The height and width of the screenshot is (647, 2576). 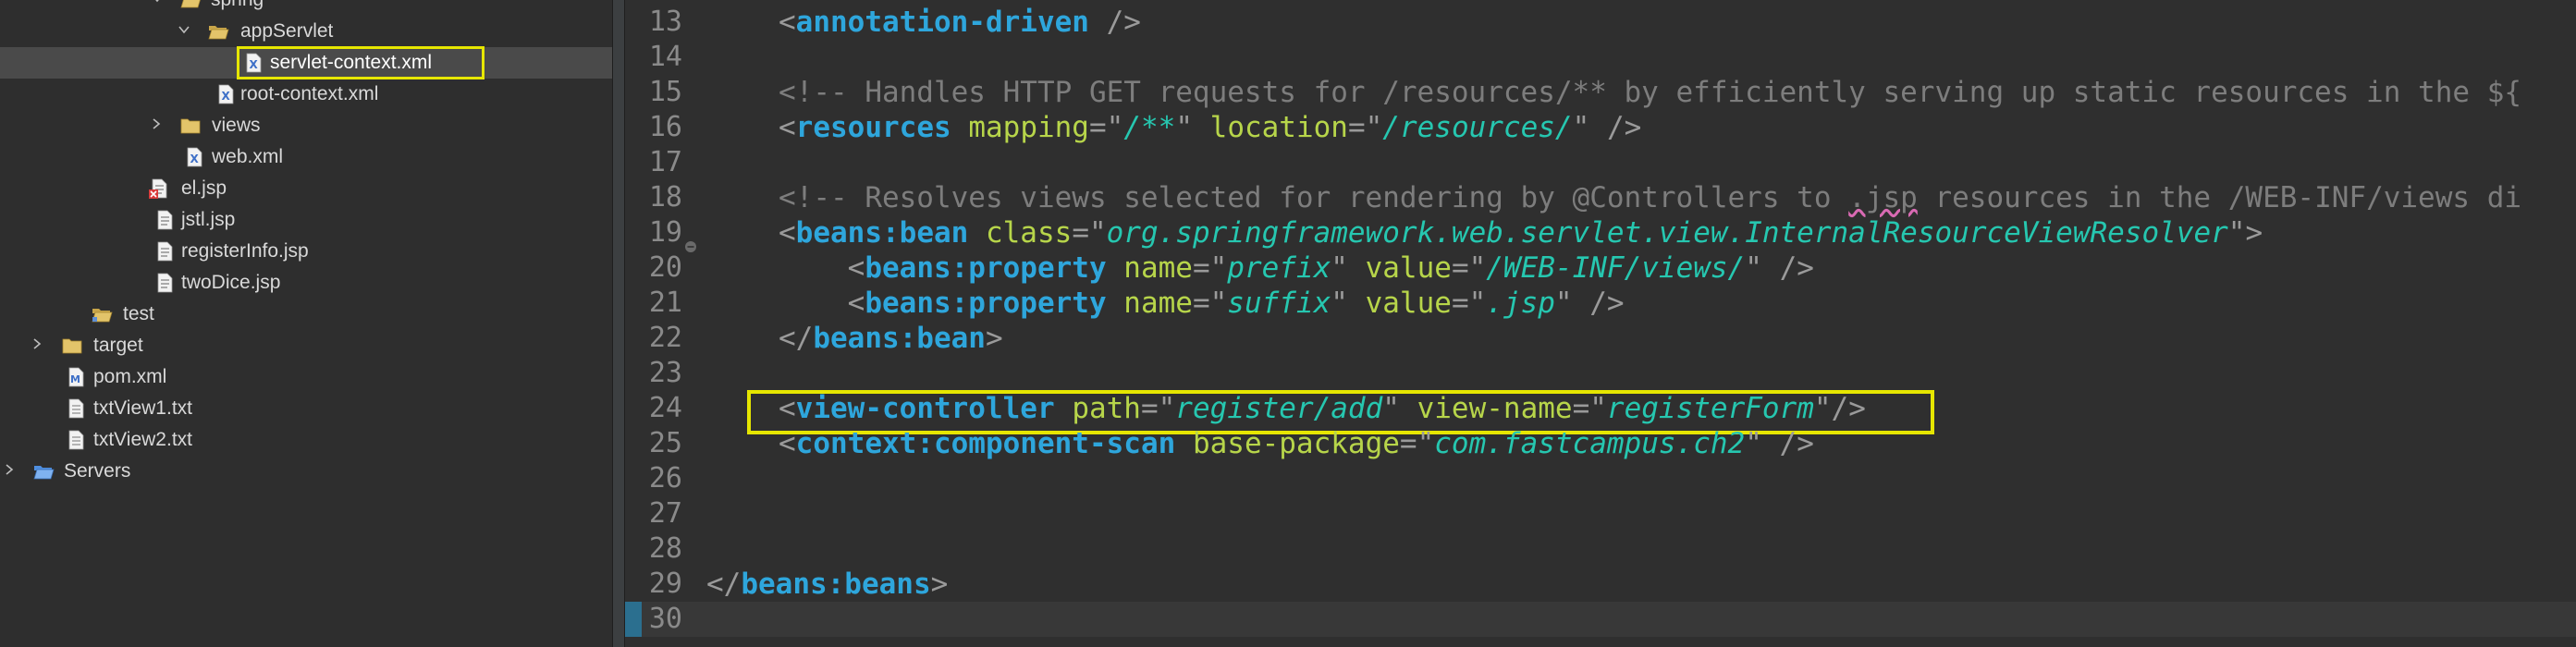 I want to click on svg-text: X, so click(x=227, y=96).